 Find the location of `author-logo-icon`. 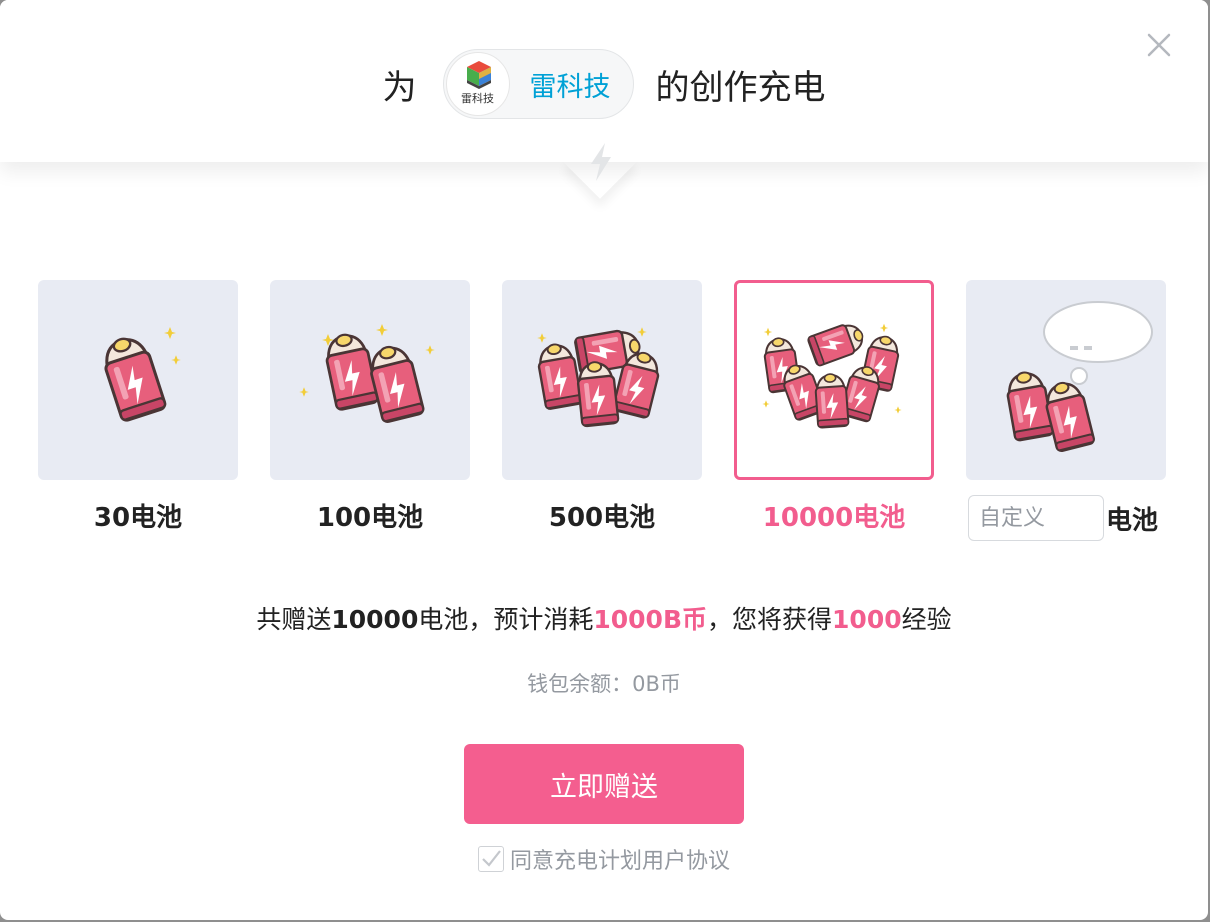

author-logo-icon is located at coordinates (478, 75).